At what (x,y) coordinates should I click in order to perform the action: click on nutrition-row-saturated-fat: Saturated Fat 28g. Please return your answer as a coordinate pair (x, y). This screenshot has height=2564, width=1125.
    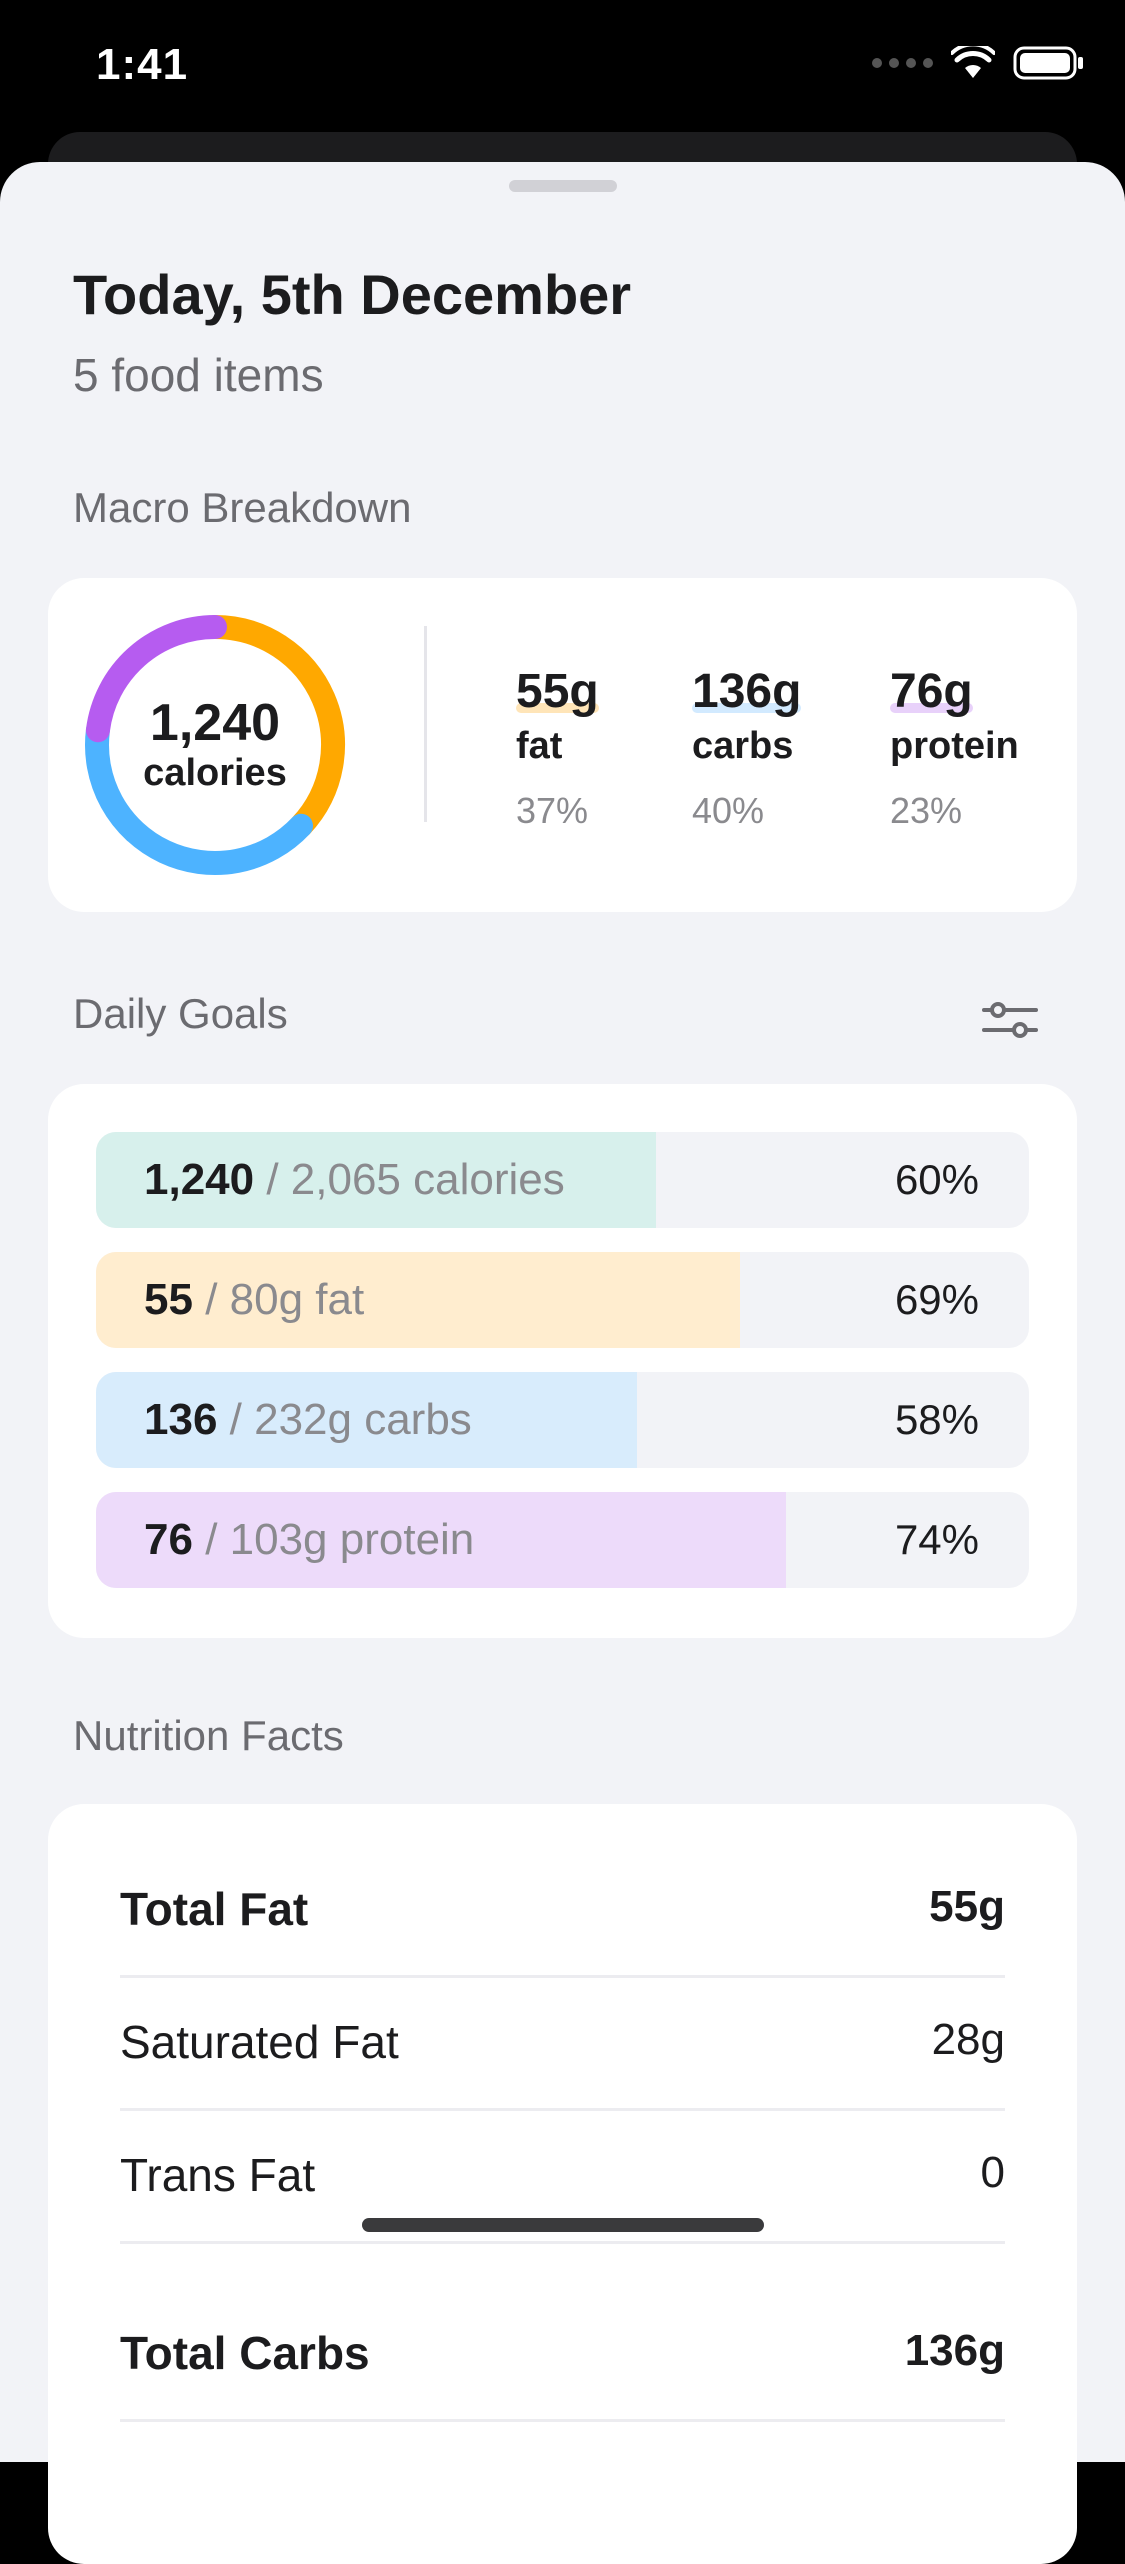
    Looking at the image, I should click on (562, 2043).